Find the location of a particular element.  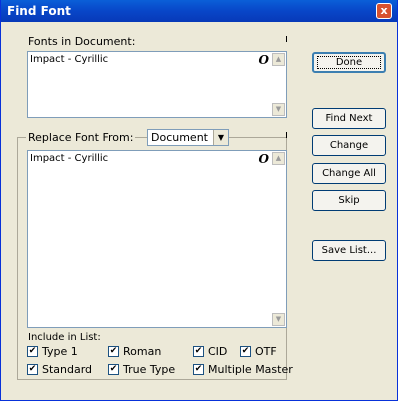

fonts-in-document-label: Fonts in Document: is located at coordinates (82, 41).